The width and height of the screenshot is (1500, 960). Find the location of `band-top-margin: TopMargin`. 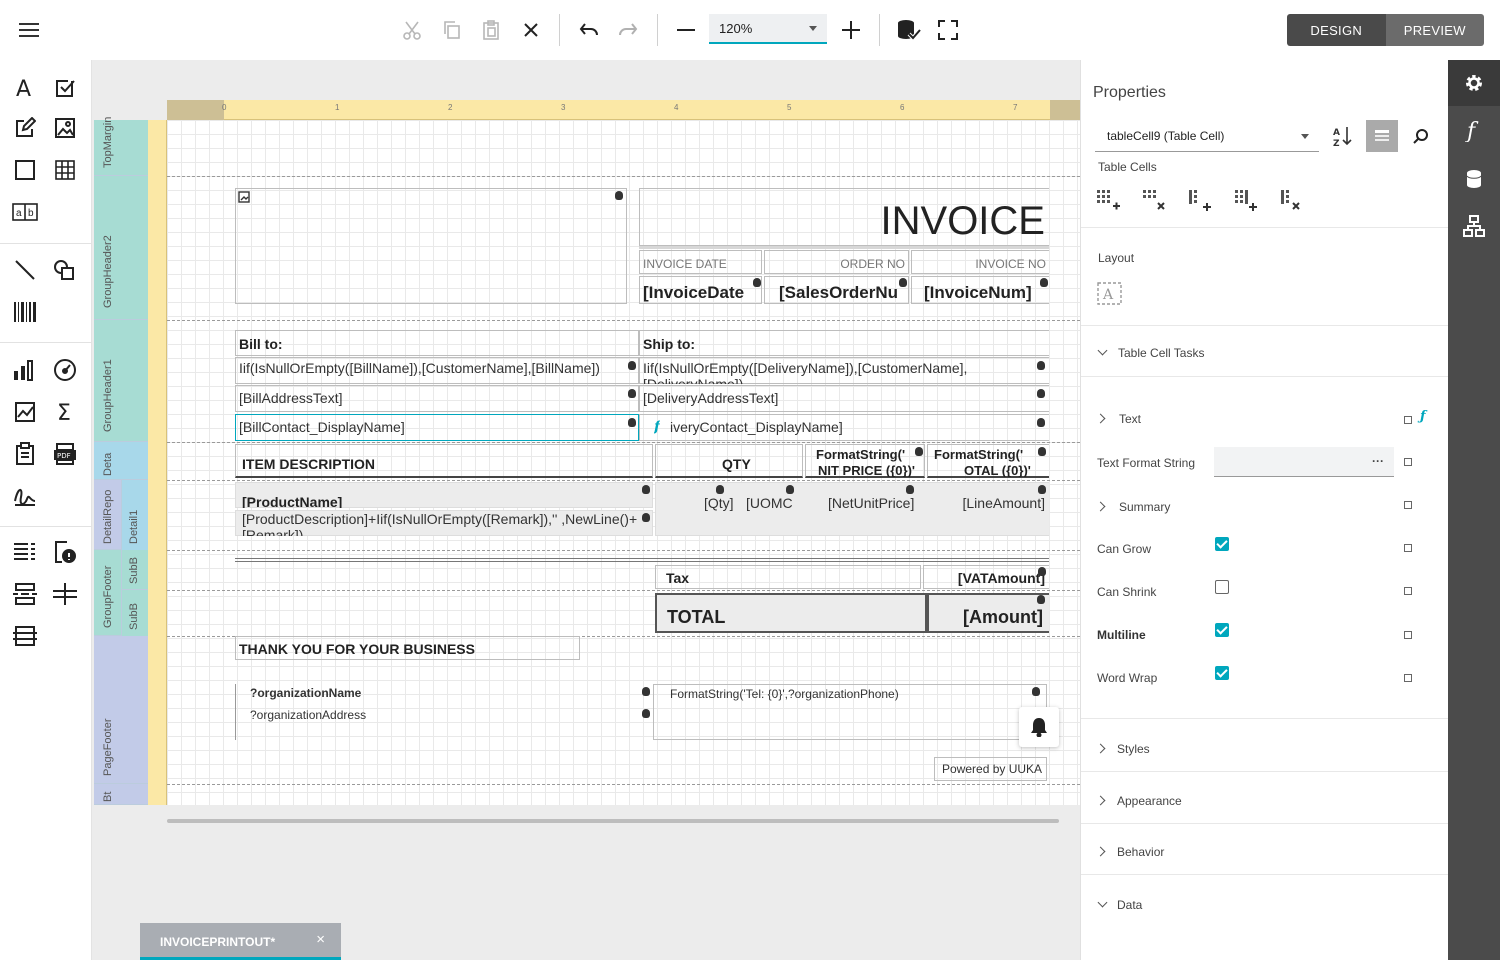

band-top-margin: TopMargin is located at coordinates (121, 146).